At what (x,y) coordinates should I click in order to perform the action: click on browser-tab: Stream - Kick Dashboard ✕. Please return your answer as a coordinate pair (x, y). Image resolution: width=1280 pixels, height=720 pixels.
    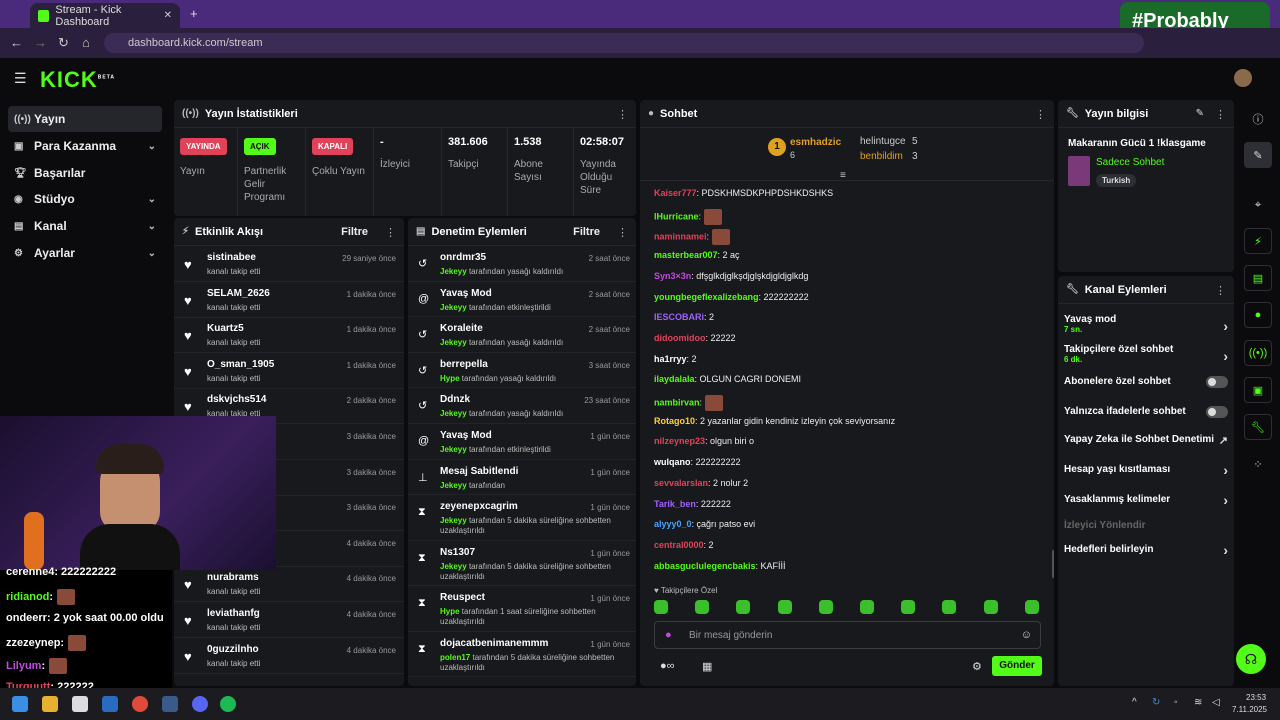
    Looking at the image, I should click on (105, 15).